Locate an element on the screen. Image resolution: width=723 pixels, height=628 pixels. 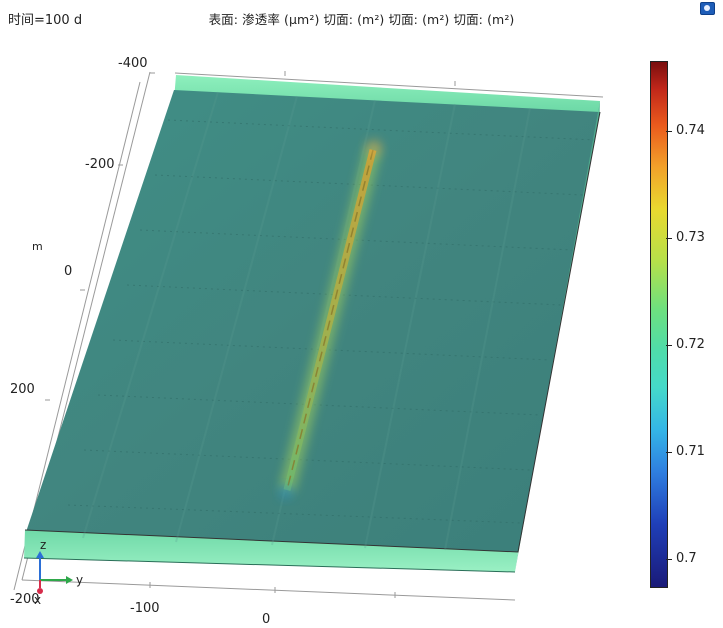
x-tick-label: 200 is located at coordinates (22, 389).